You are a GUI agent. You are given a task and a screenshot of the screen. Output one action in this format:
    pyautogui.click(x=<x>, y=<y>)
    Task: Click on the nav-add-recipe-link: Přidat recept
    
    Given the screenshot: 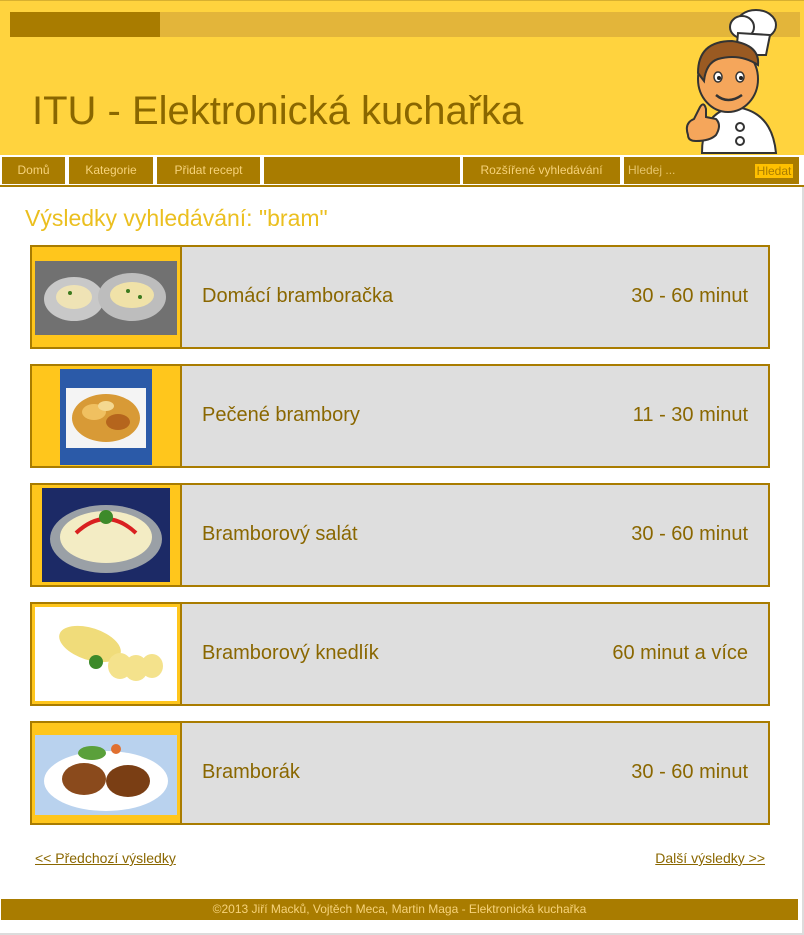 What is the action you would take?
    pyautogui.click(x=208, y=170)
    